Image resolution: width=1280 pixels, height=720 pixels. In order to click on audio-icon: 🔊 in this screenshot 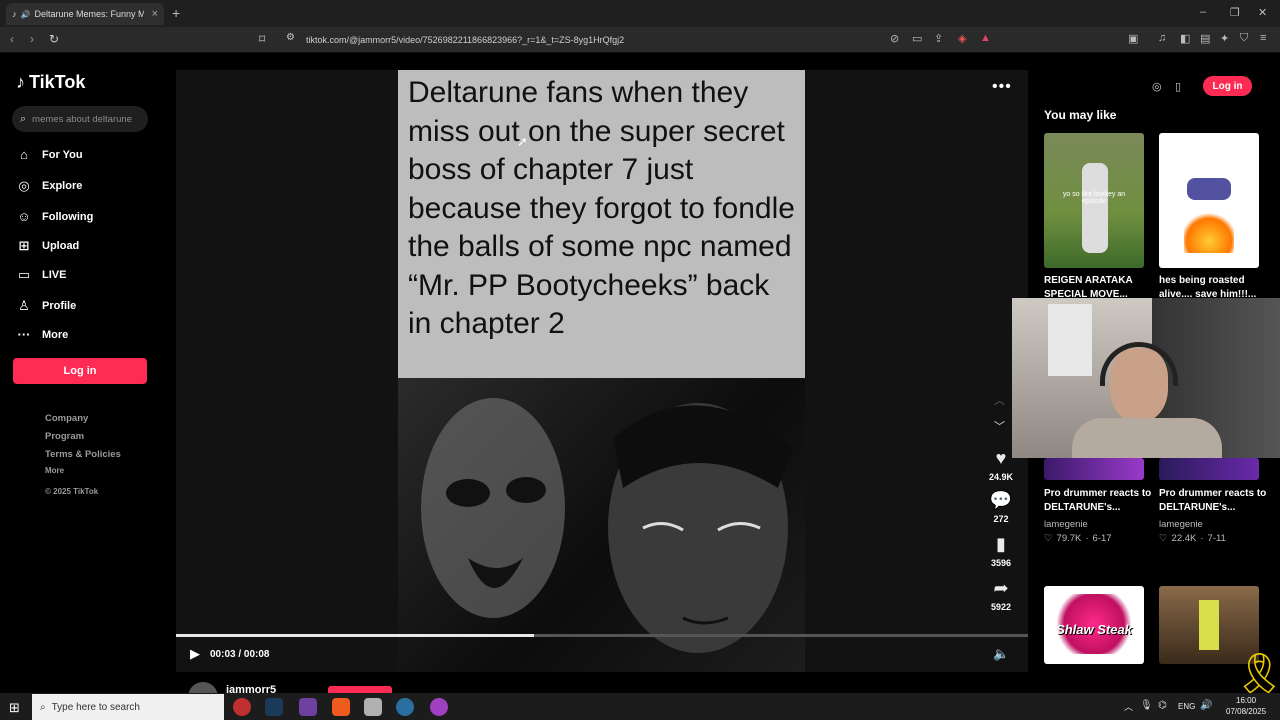, I will do `click(26, 14)`.